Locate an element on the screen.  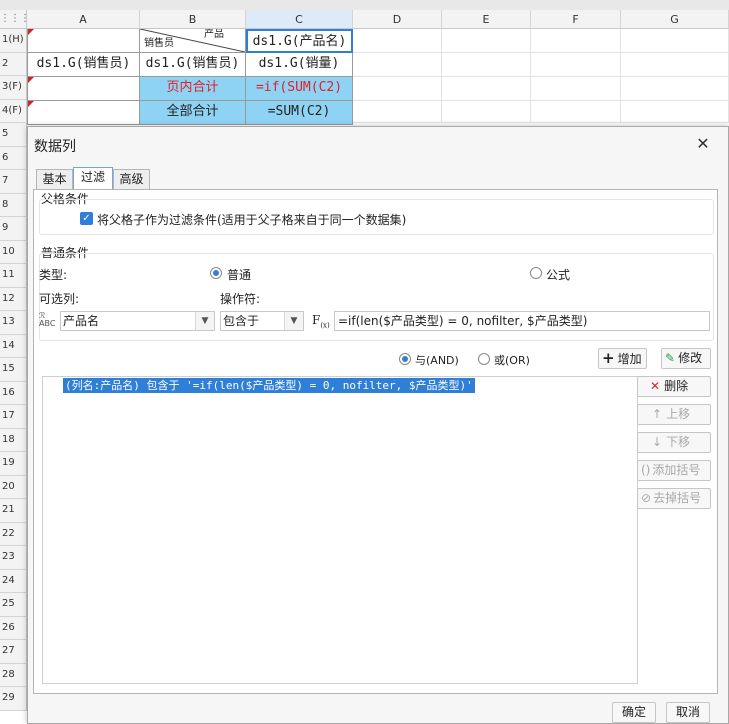
remove-bracket-button: ⊘ 去掉括号 is located at coordinates (674, 498).